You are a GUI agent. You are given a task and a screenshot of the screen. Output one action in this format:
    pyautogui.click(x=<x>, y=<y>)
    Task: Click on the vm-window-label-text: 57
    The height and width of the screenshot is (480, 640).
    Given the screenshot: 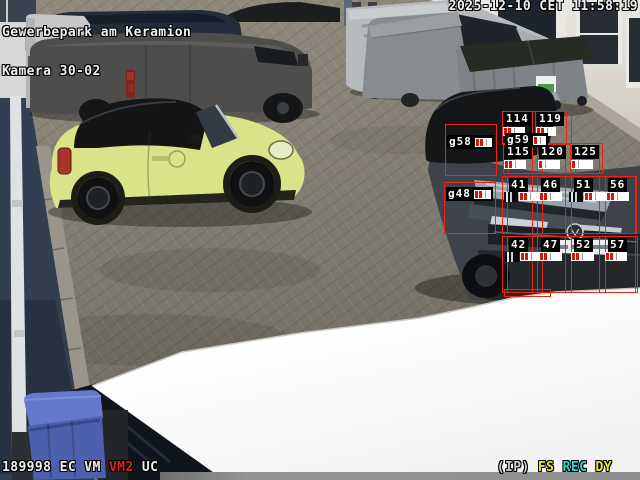 What is the action you would take?
    pyautogui.click(x=618, y=244)
    